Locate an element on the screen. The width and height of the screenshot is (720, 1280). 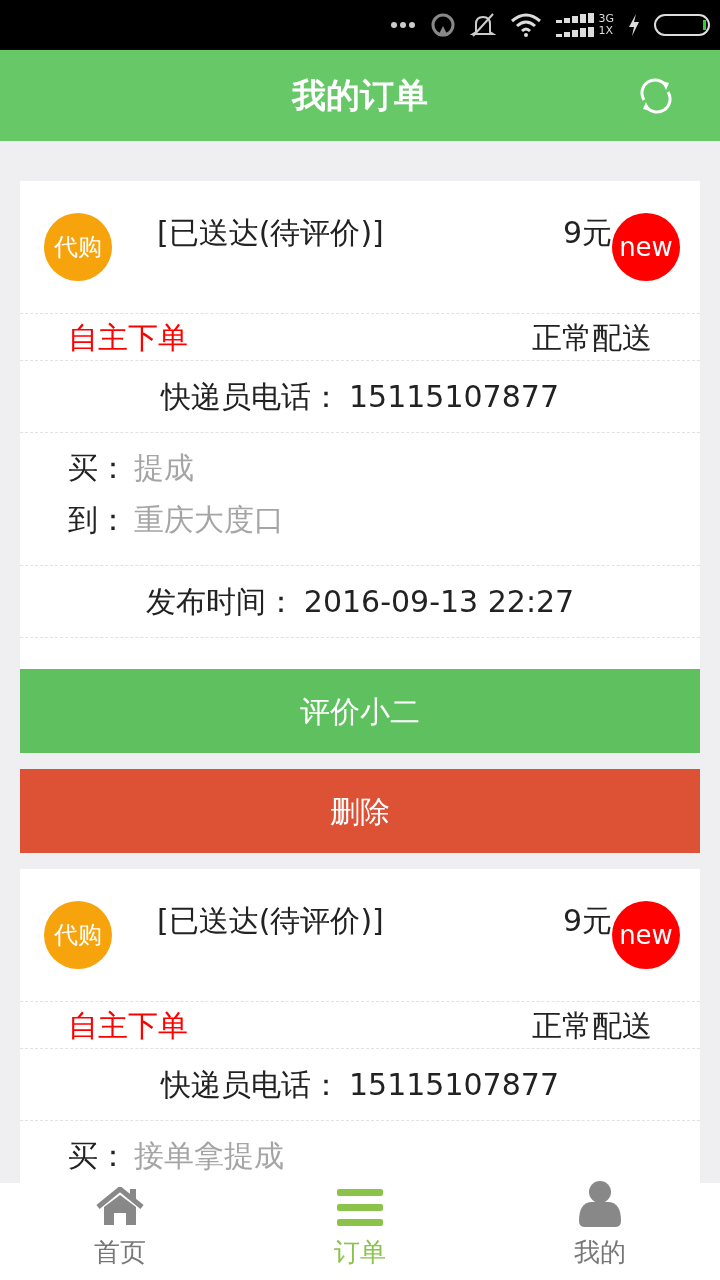
network-type: 1X is located at coordinates (606, 31).